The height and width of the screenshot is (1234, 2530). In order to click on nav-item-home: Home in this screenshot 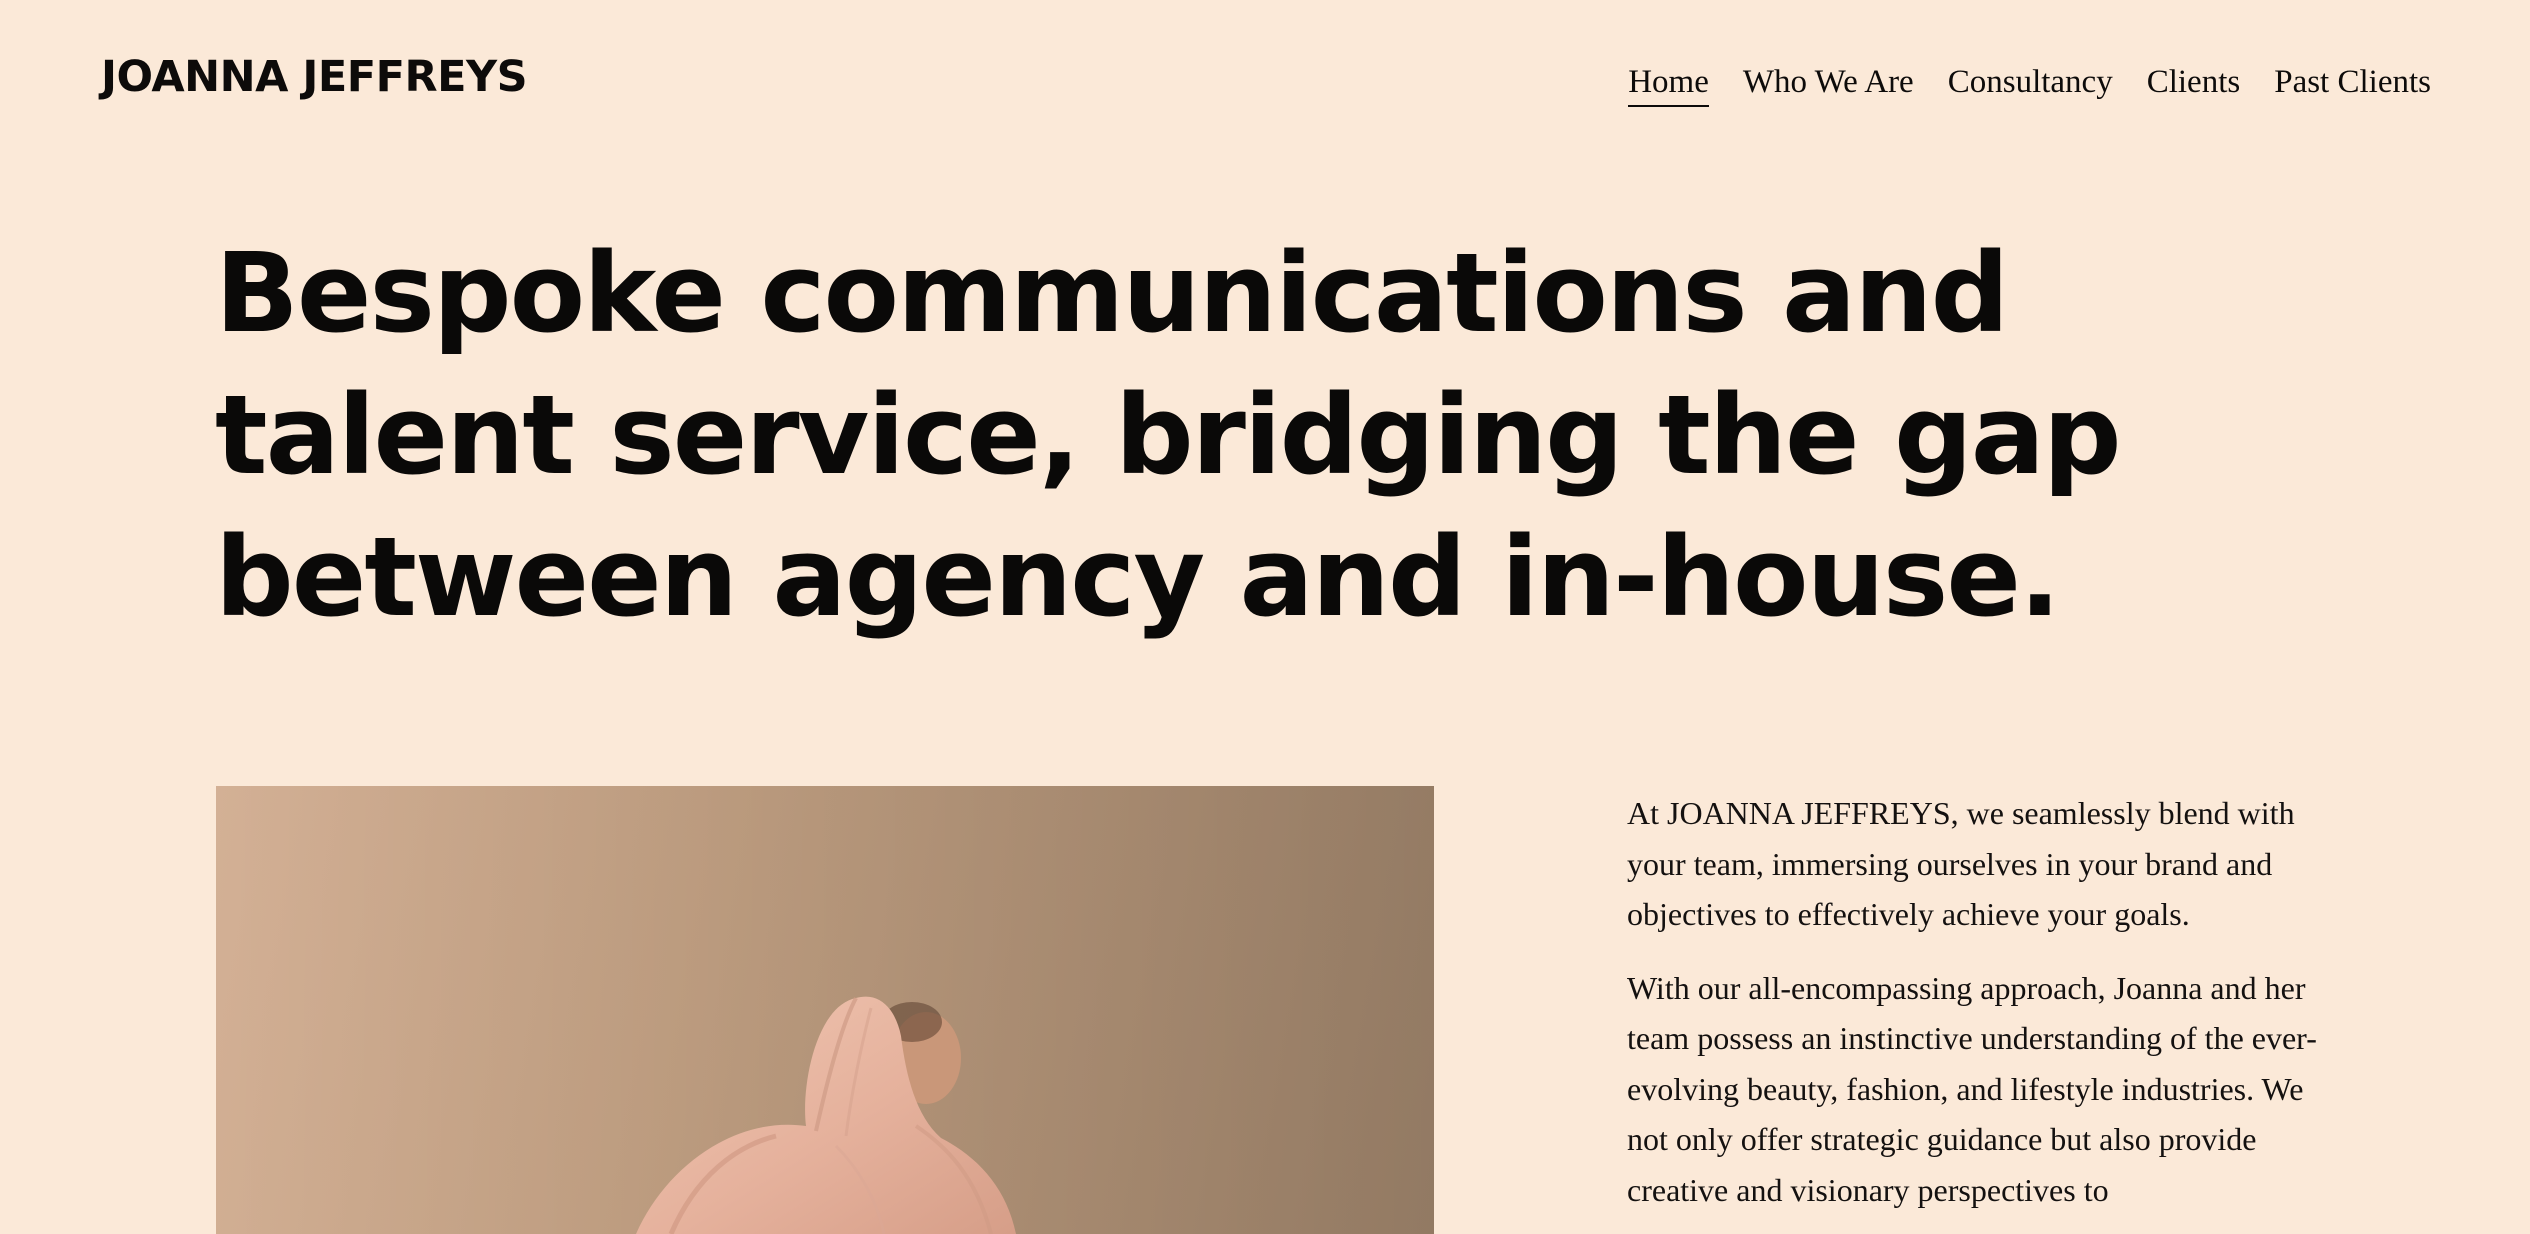, I will do `click(1668, 85)`.